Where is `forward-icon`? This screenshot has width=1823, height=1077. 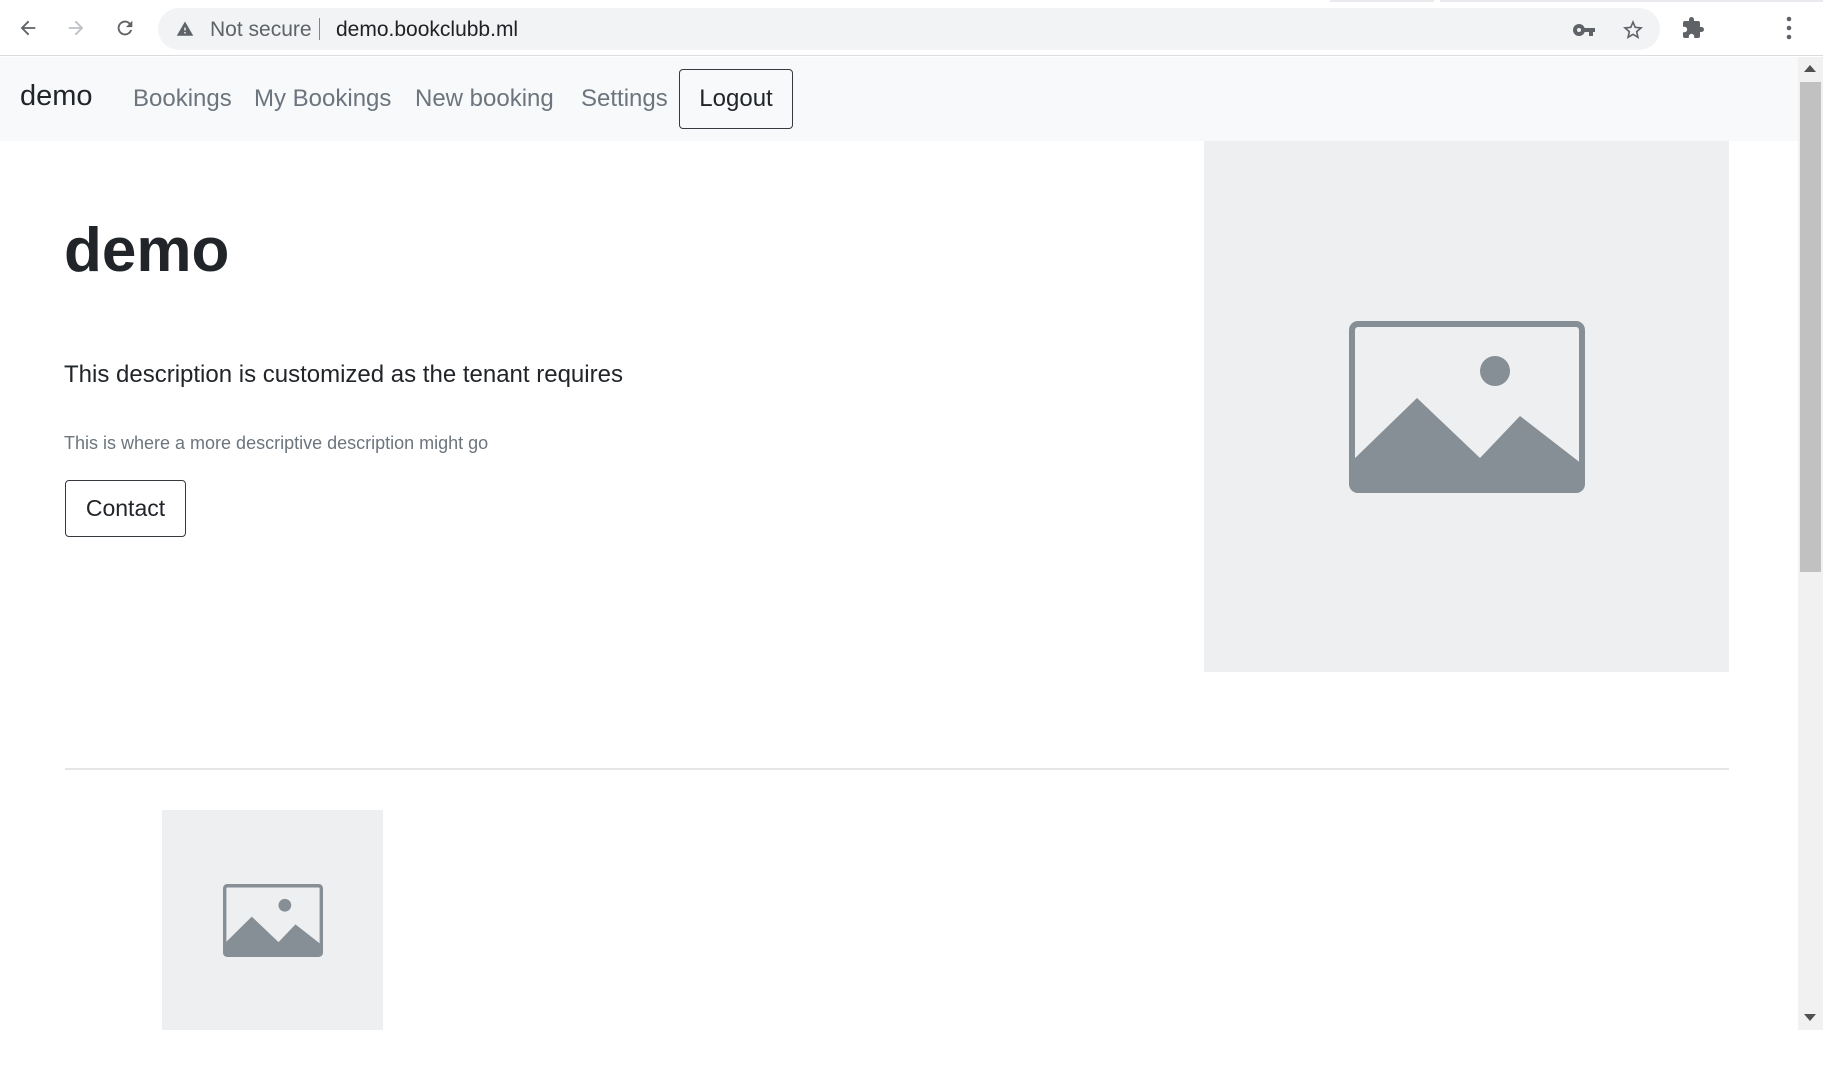
forward-icon is located at coordinates (76, 28).